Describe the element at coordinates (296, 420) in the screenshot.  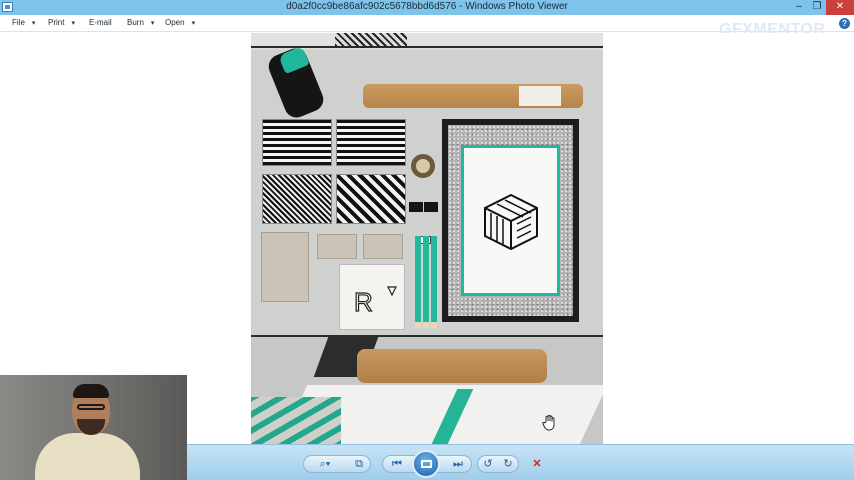
I see `card-stack-shape` at that location.